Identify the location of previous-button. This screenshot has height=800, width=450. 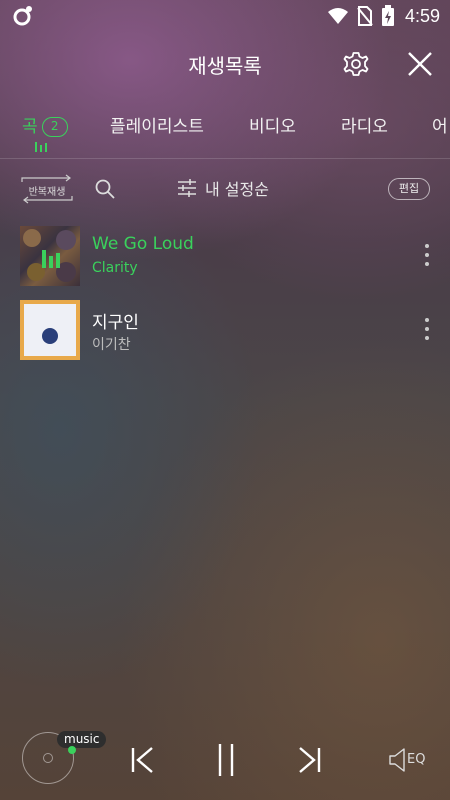
(143, 760).